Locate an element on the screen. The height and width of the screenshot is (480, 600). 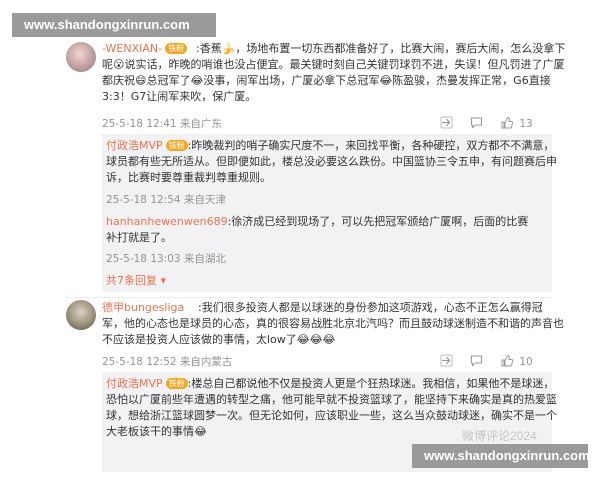
comment-actions: 13 is located at coordinates (495, 124).